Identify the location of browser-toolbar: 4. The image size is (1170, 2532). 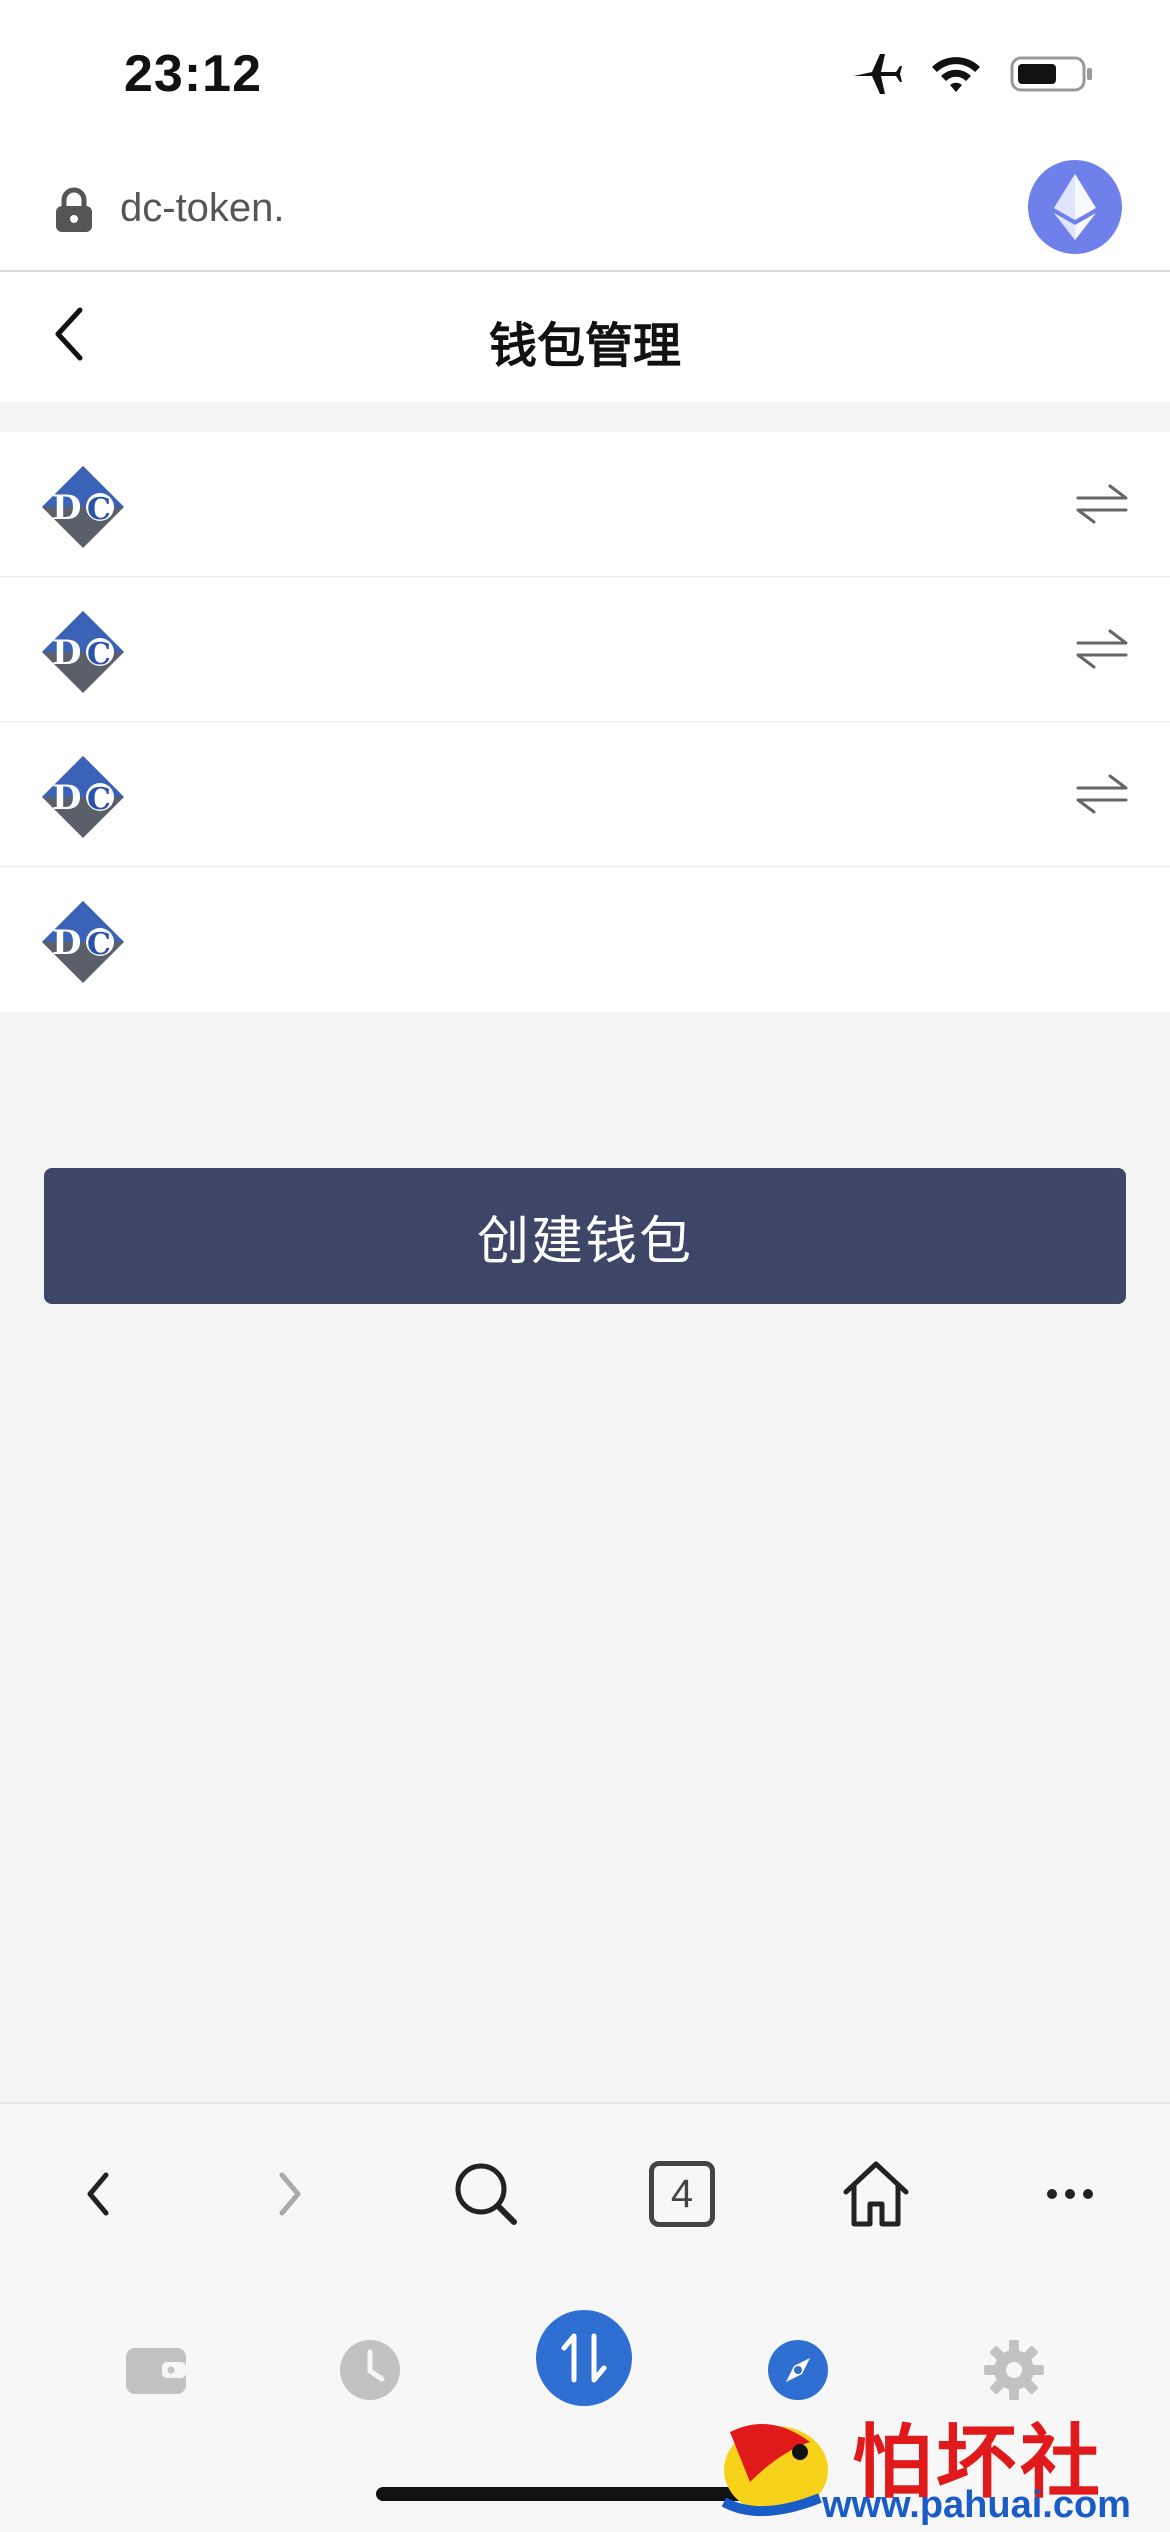
(585, 2192).